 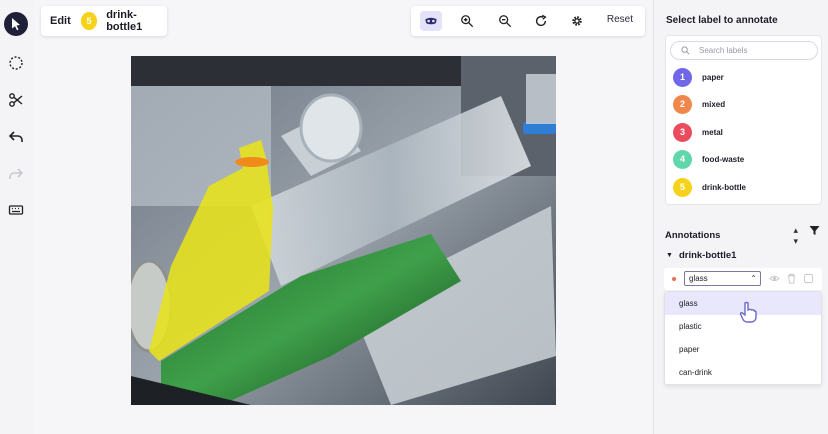 What do you see at coordinates (16, 137) in the screenshot?
I see `undo-icon` at bounding box center [16, 137].